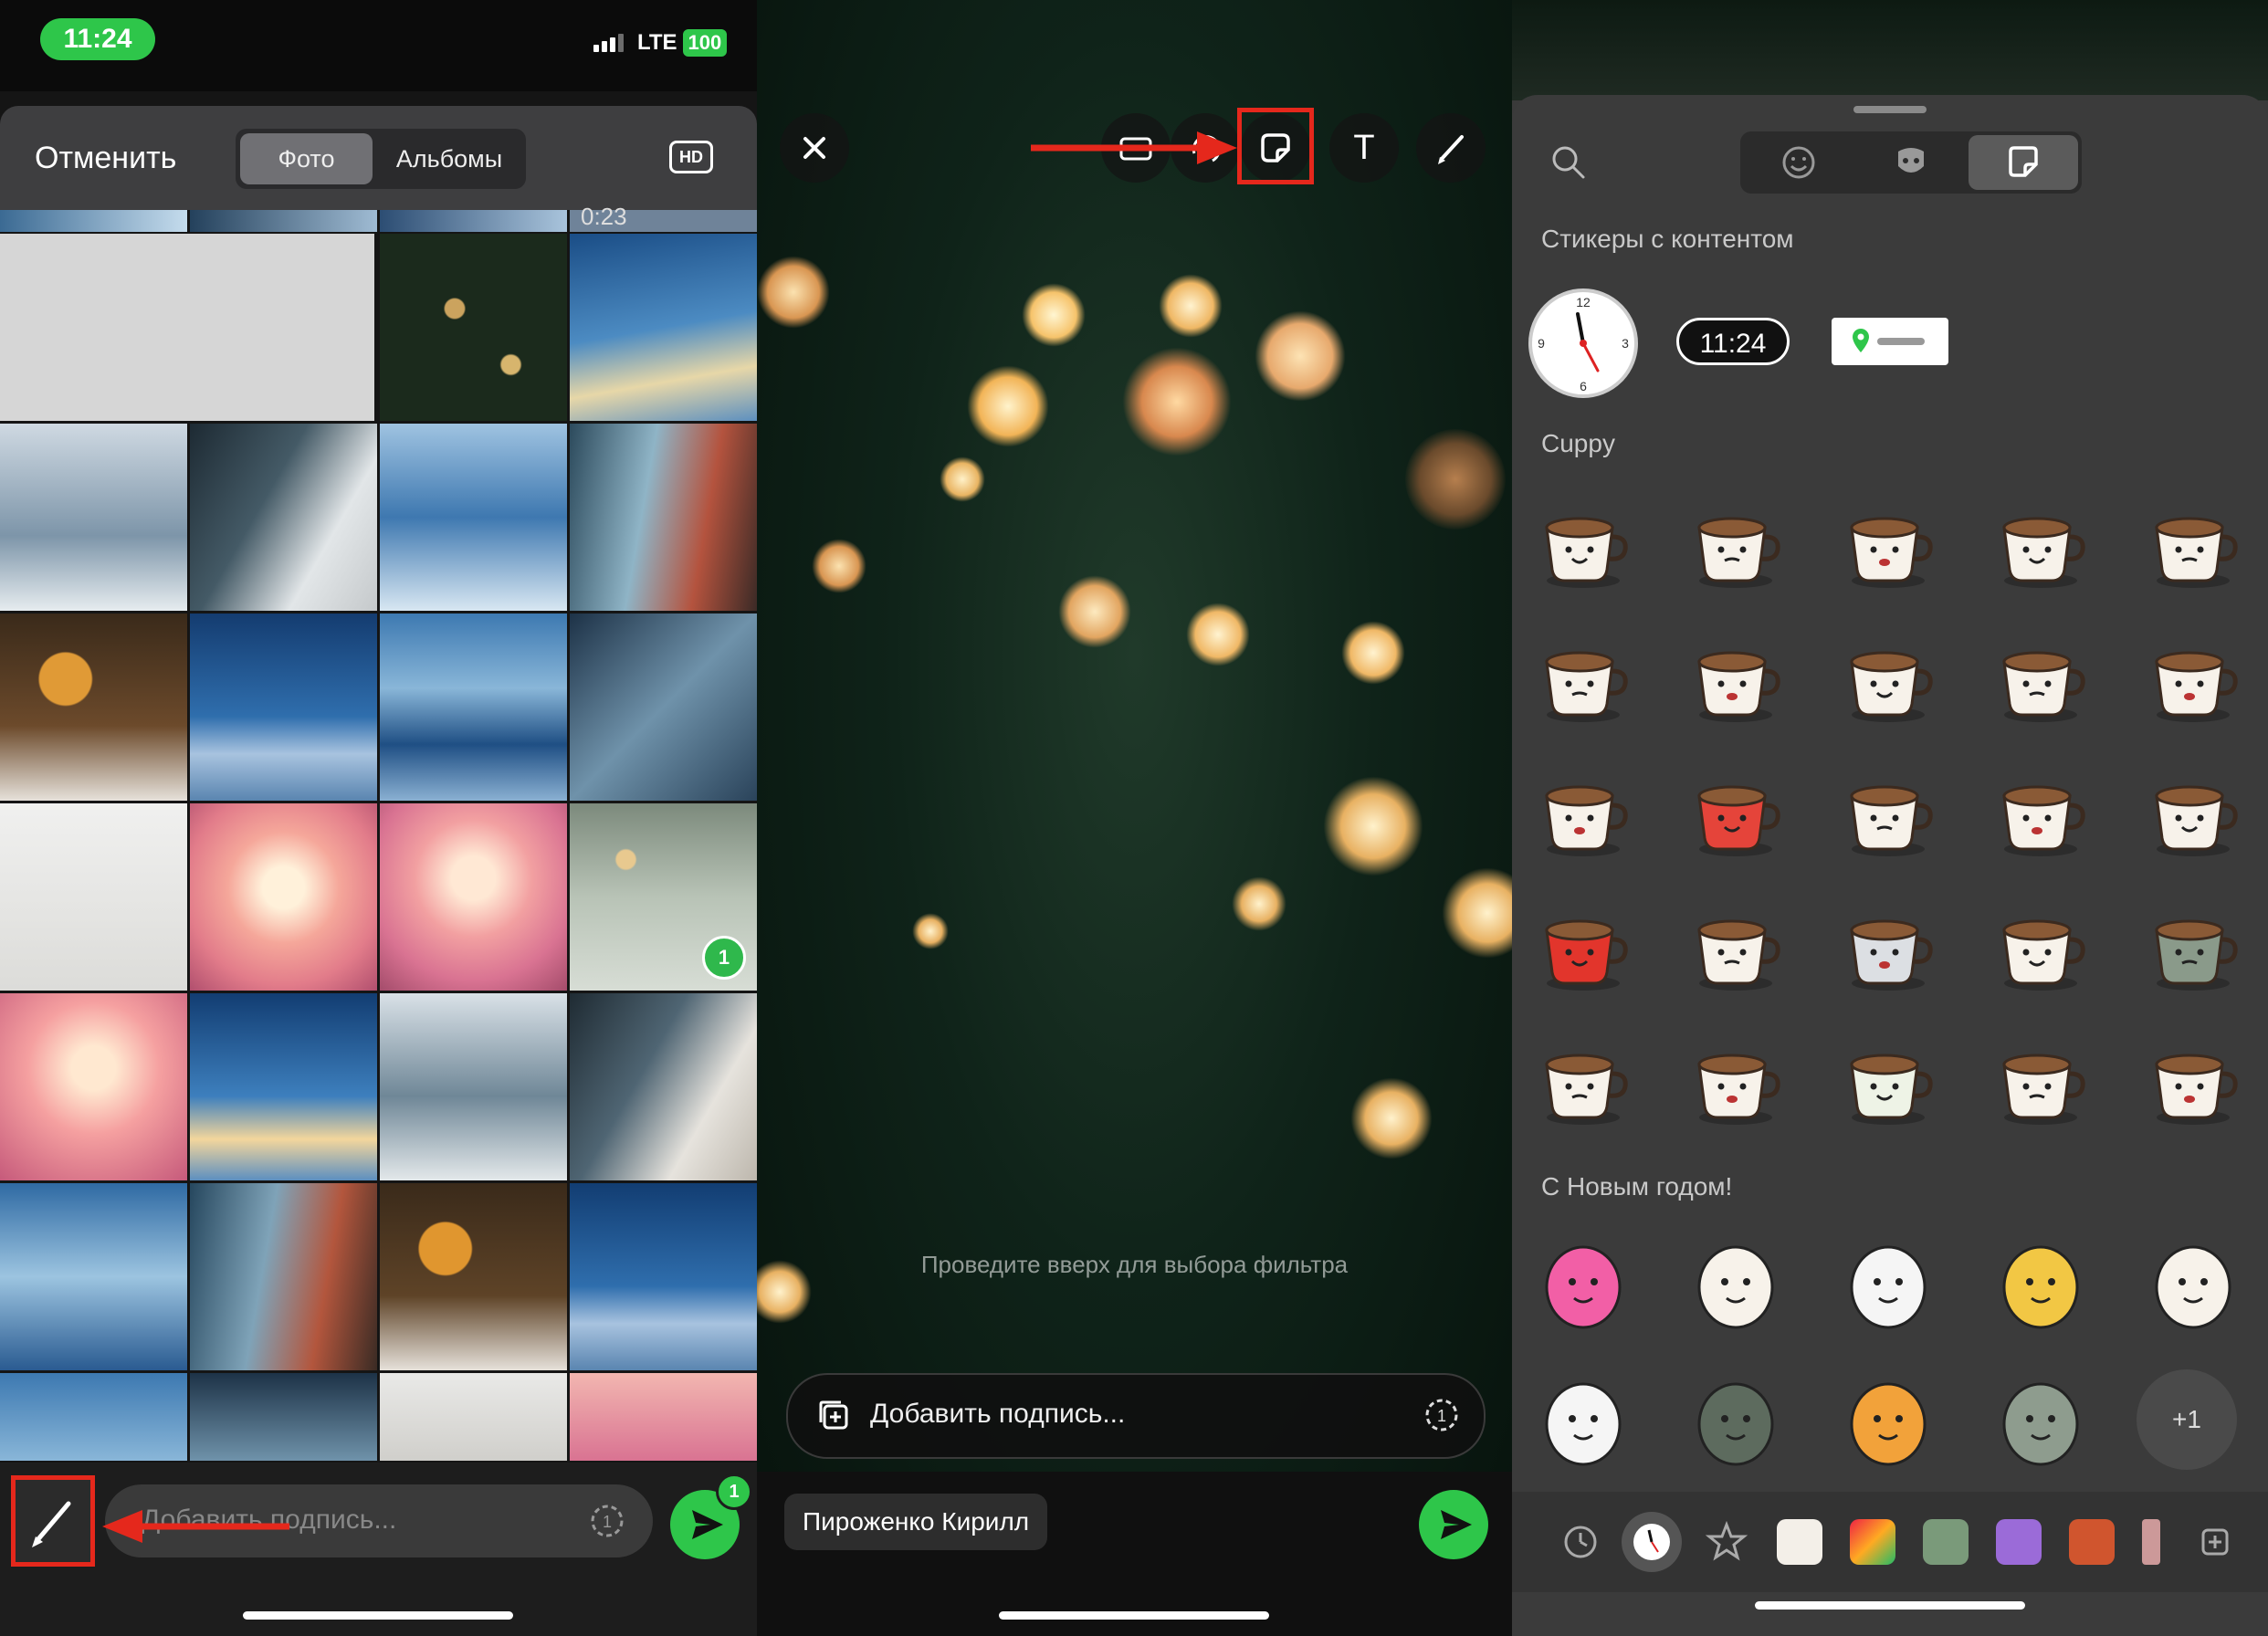 The height and width of the screenshot is (1636, 2268). I want to click on section-title-content: Стикеры с контентом, so click(1668, 239).